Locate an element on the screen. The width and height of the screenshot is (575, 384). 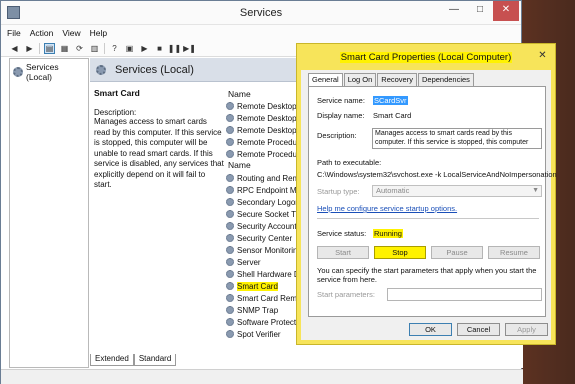
menu-help: Help is located at coordinates (98, 33).